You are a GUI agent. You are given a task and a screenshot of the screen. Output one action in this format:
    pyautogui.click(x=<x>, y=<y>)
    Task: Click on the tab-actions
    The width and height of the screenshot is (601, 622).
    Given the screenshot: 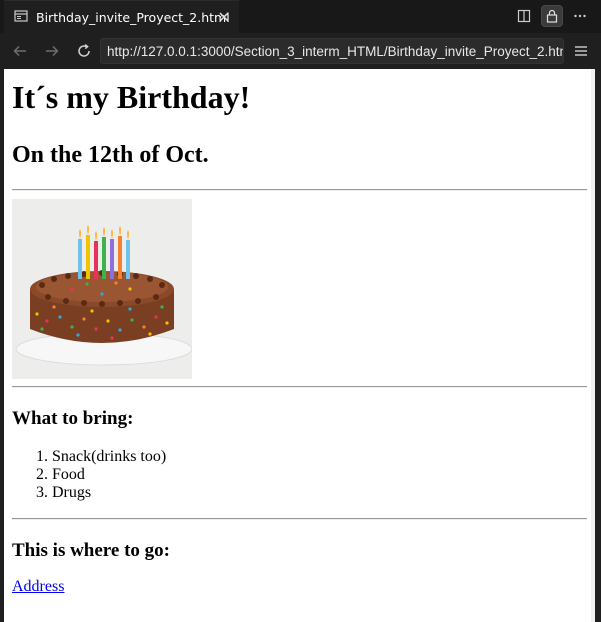 What is the action you would take?
    pyautogui.click(x=552, y=16)
    